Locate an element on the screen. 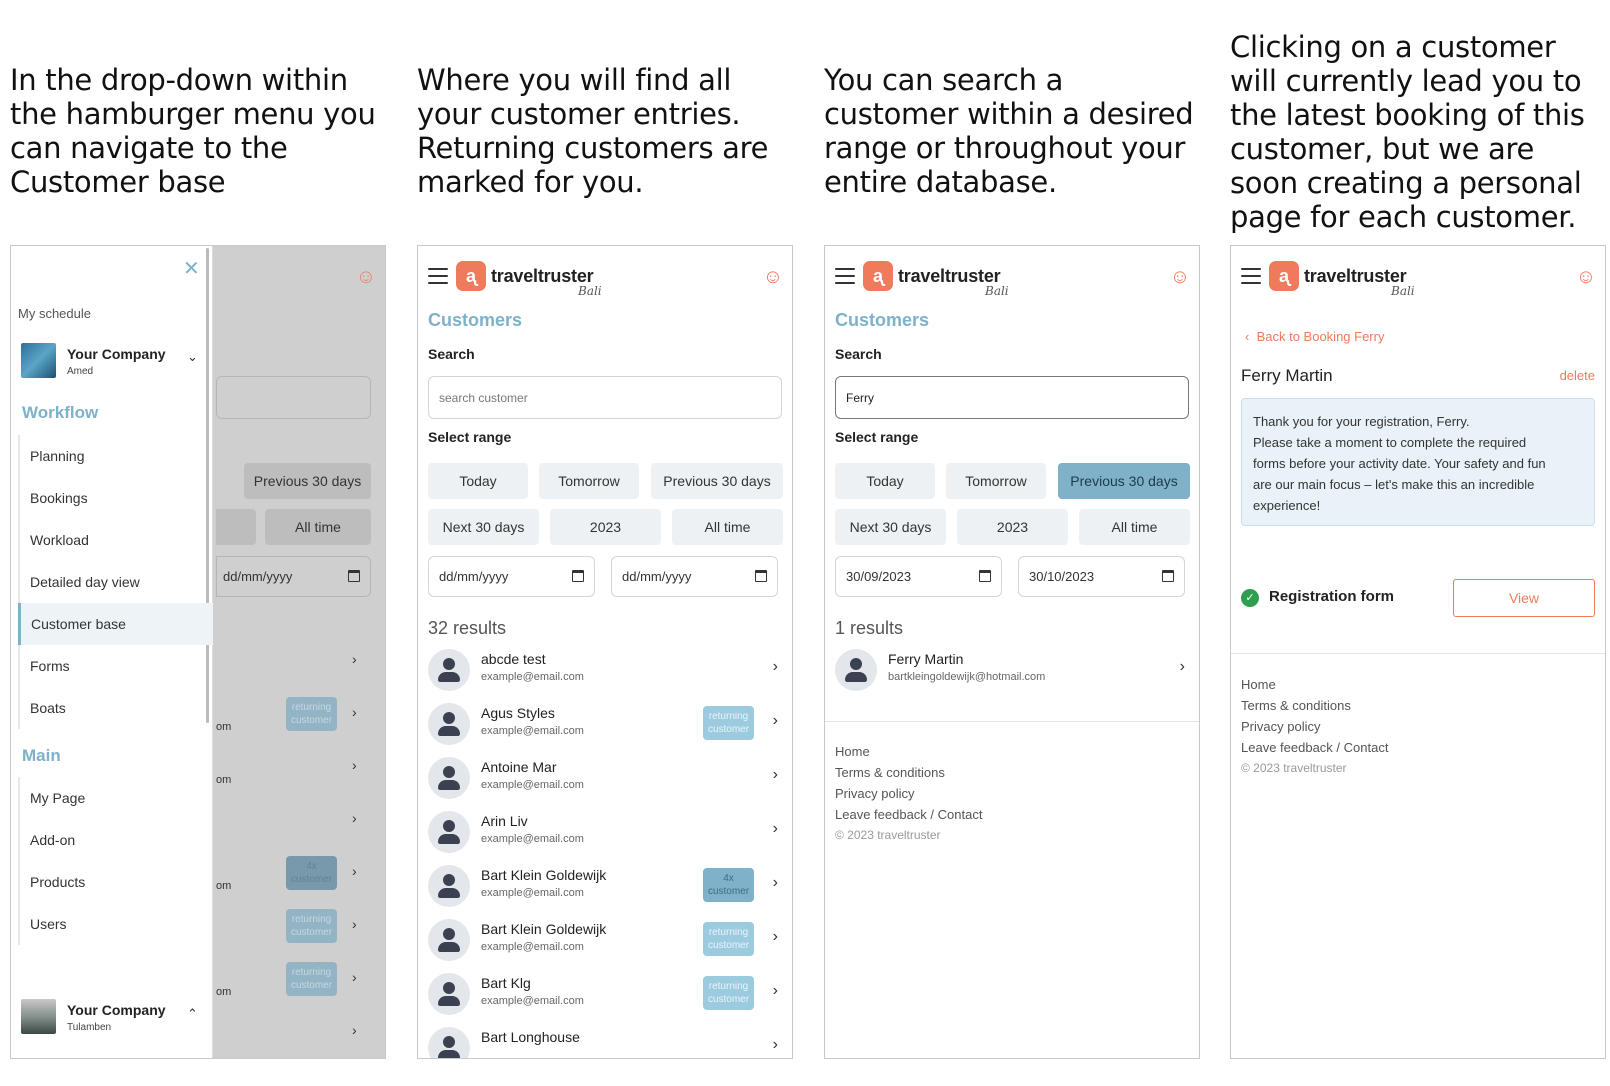 The height and width of the screenshot is (1086, 1610). nav-item-customer-base: Customer base is located at coordinates (115, 624).